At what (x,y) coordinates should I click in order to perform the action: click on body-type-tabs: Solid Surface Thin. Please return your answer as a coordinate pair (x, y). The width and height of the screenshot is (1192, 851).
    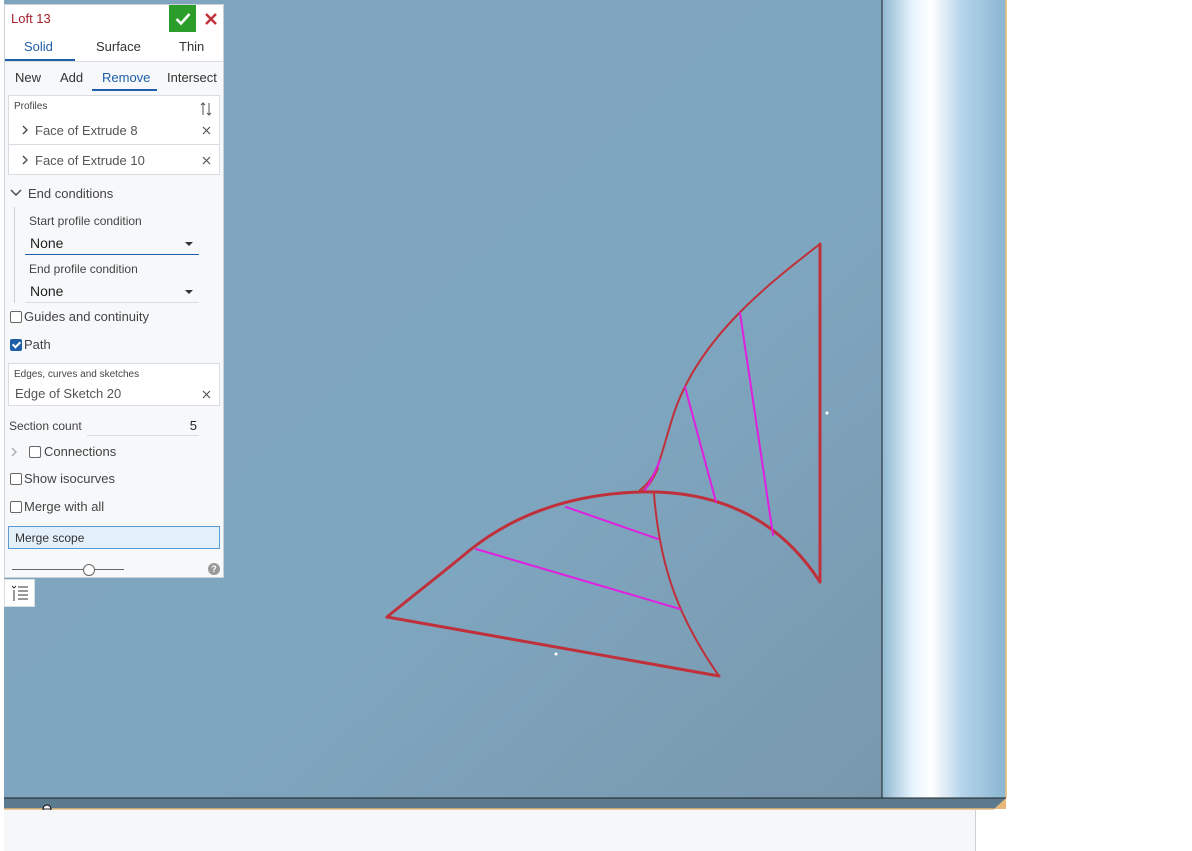
    Looking at the image, I should click on (114, 47).